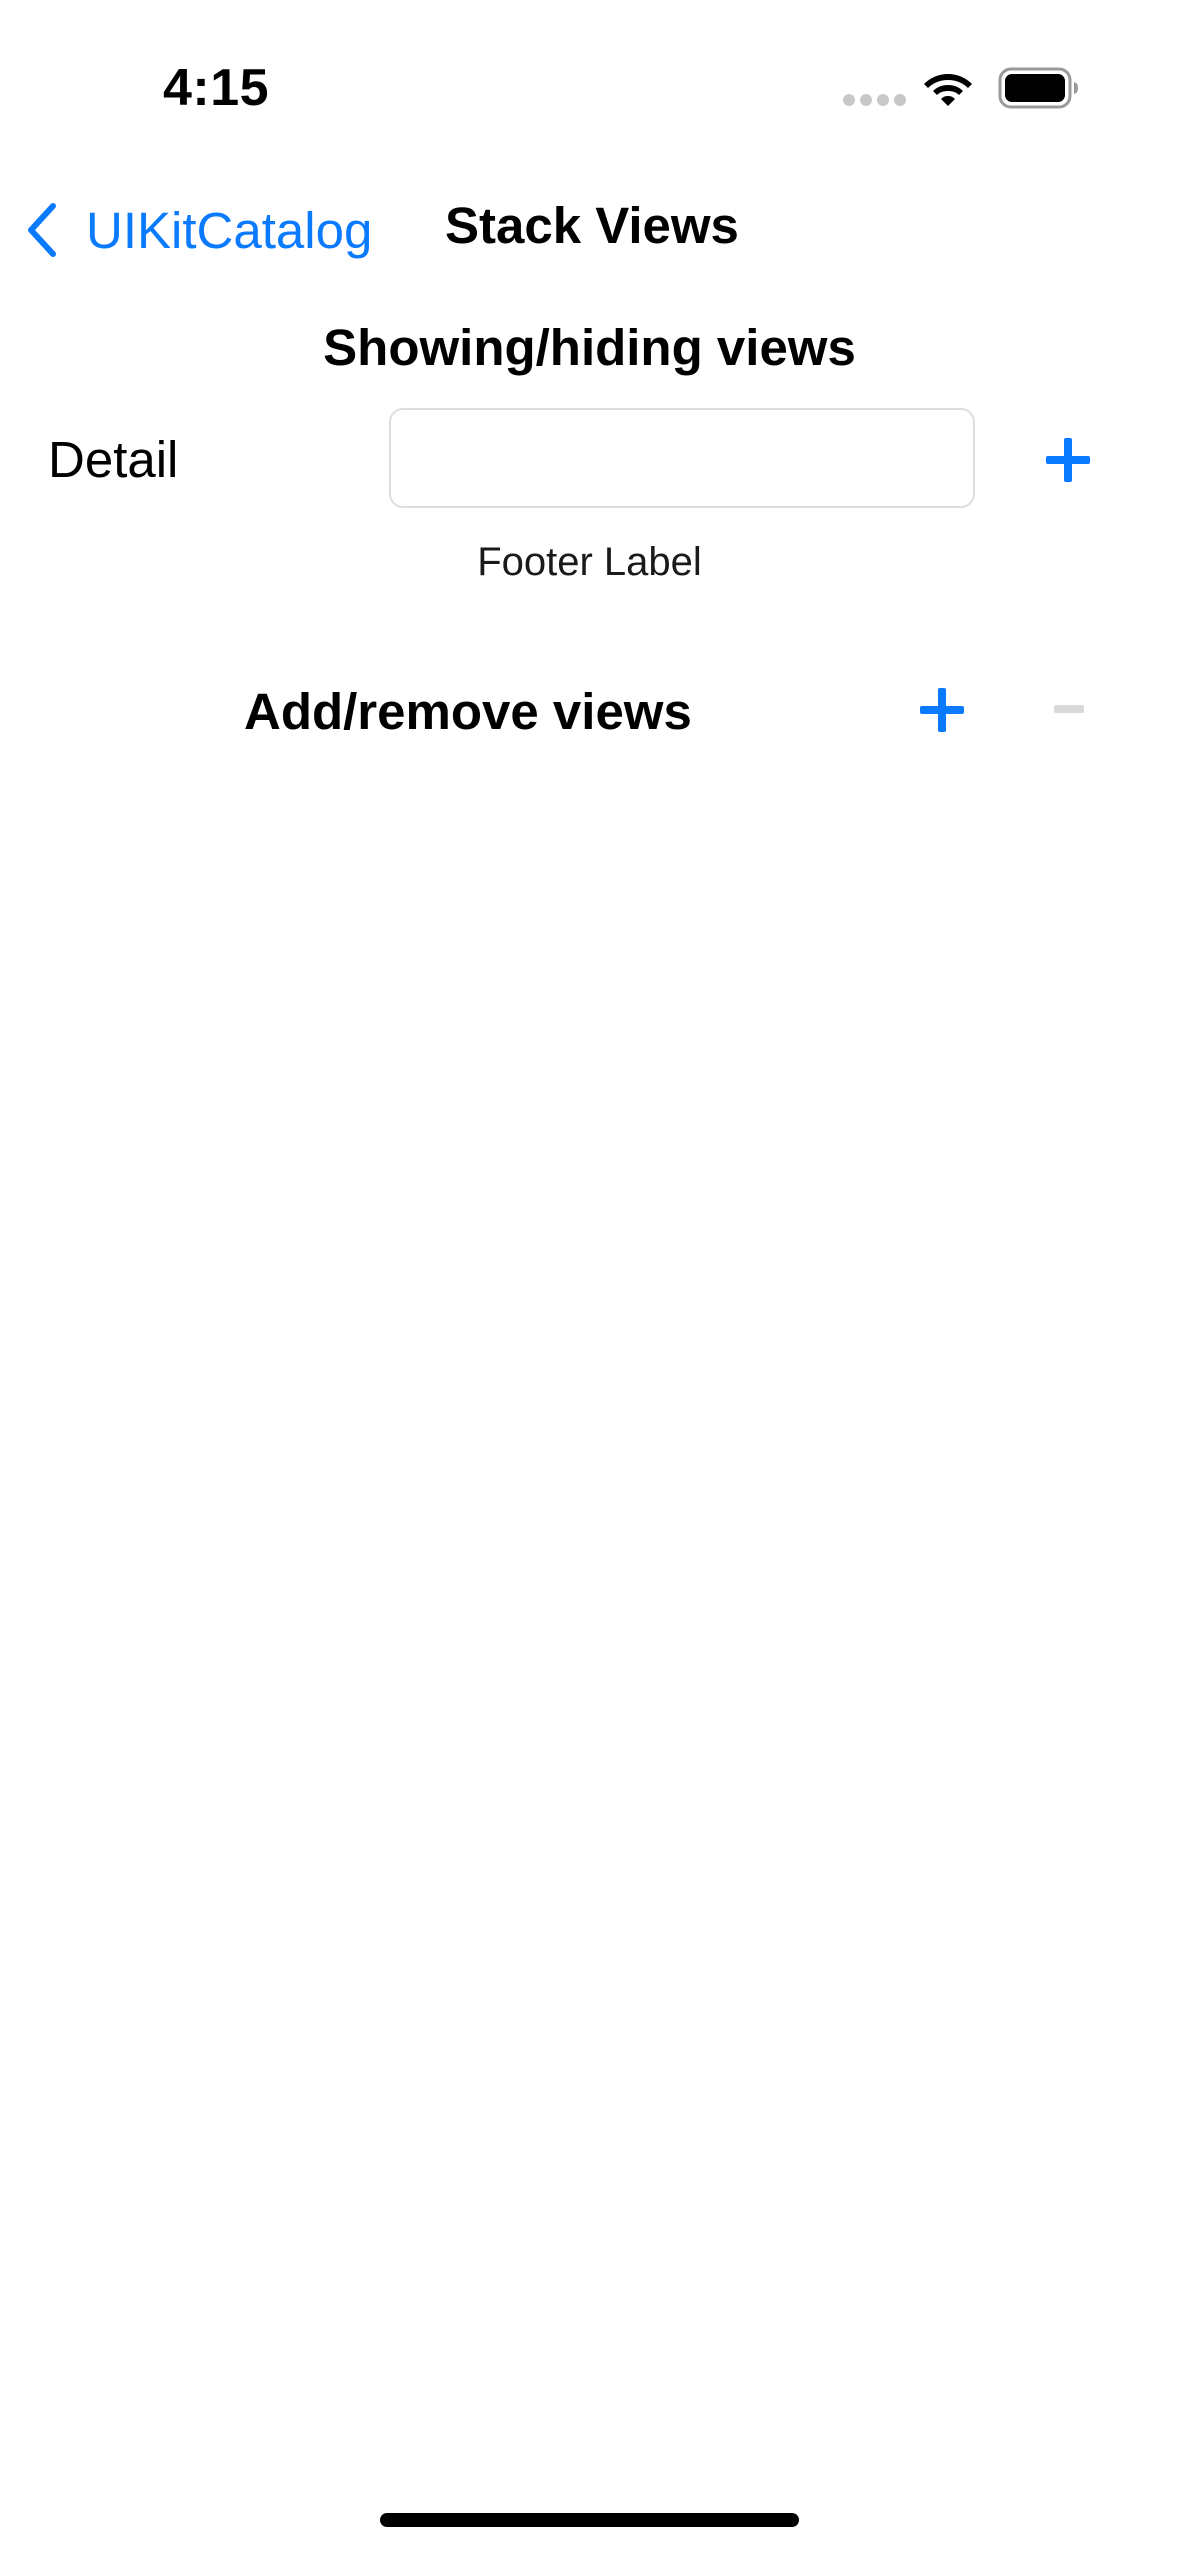 The width and height of the screenshot is (1179, 2556). Describe the element at coordinates (1069, 709) in the screenshot. I see `remove-view-minus-icon` at that location.